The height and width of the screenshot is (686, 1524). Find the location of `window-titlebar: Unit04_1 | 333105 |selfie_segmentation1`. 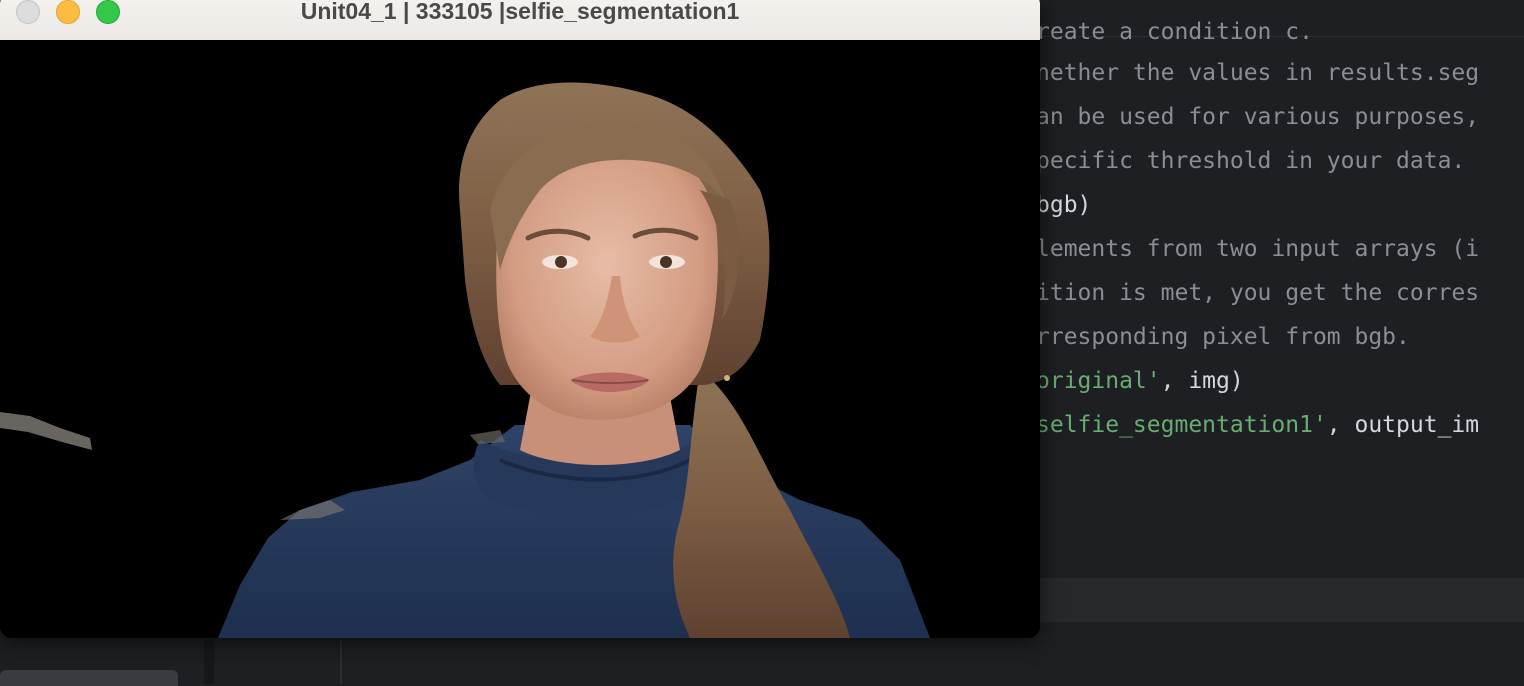

window-titlebar: Unit04_1 | 333105 |selfie_segmentation1 is located at coordinates (520, 20).